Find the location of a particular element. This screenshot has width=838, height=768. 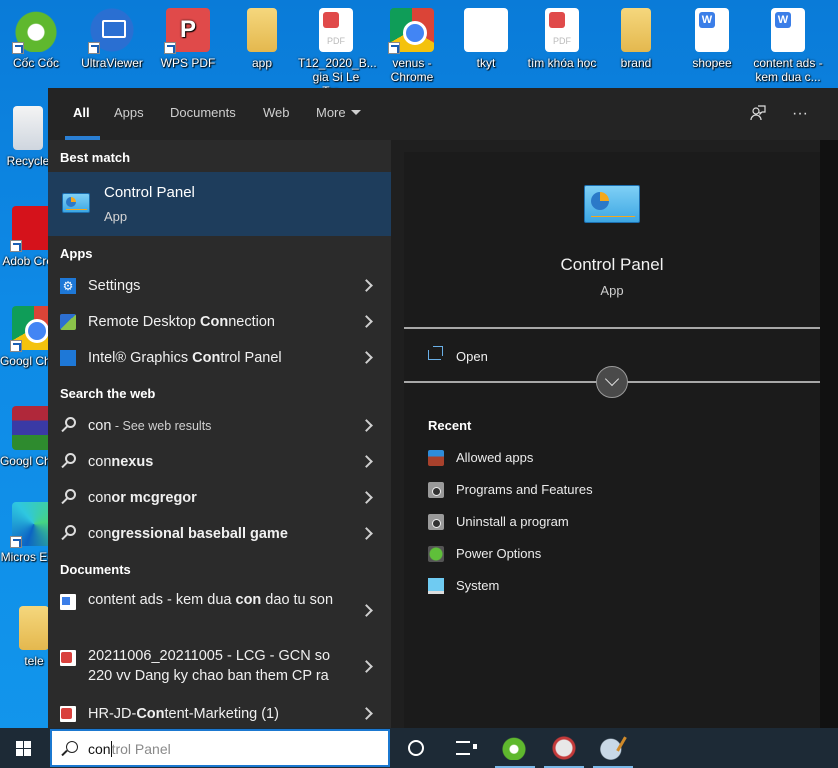

desktop-icon-coccoc: Cốc Cốc is located at coordinates (37, 35).